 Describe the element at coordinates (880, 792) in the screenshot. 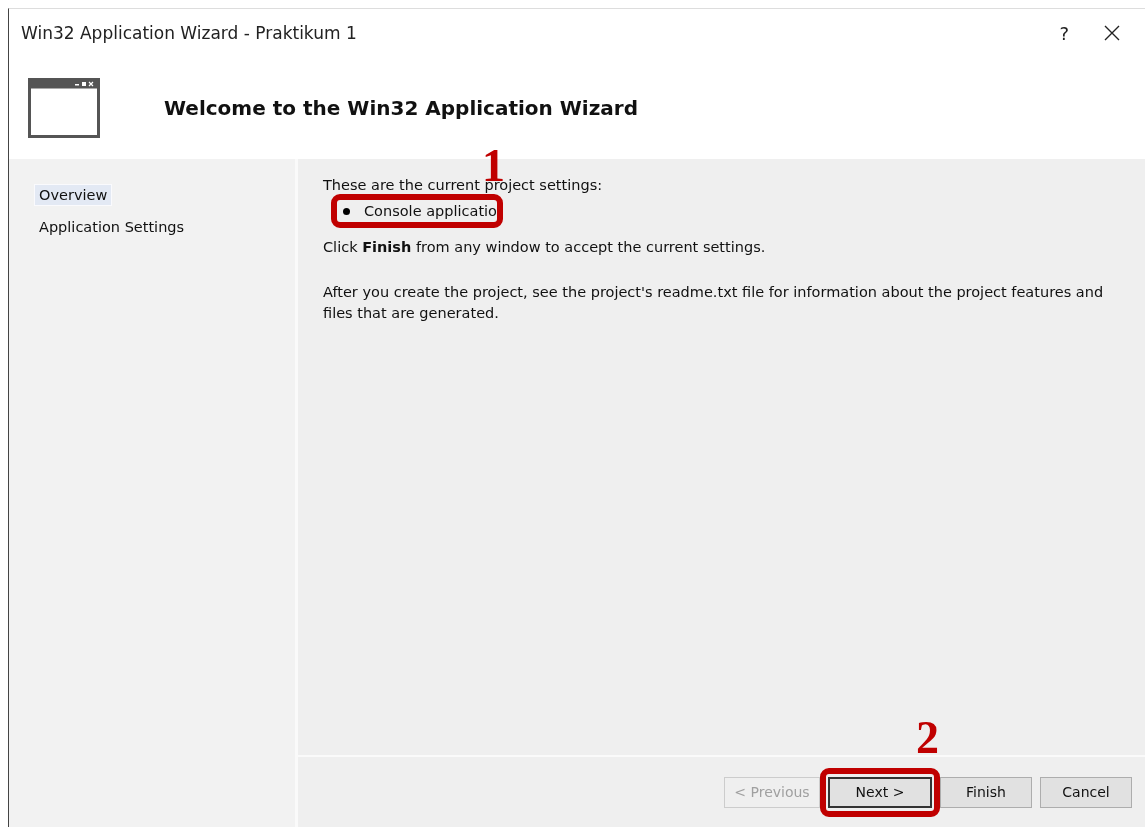

I see `wizard-button: Next >` at that location.